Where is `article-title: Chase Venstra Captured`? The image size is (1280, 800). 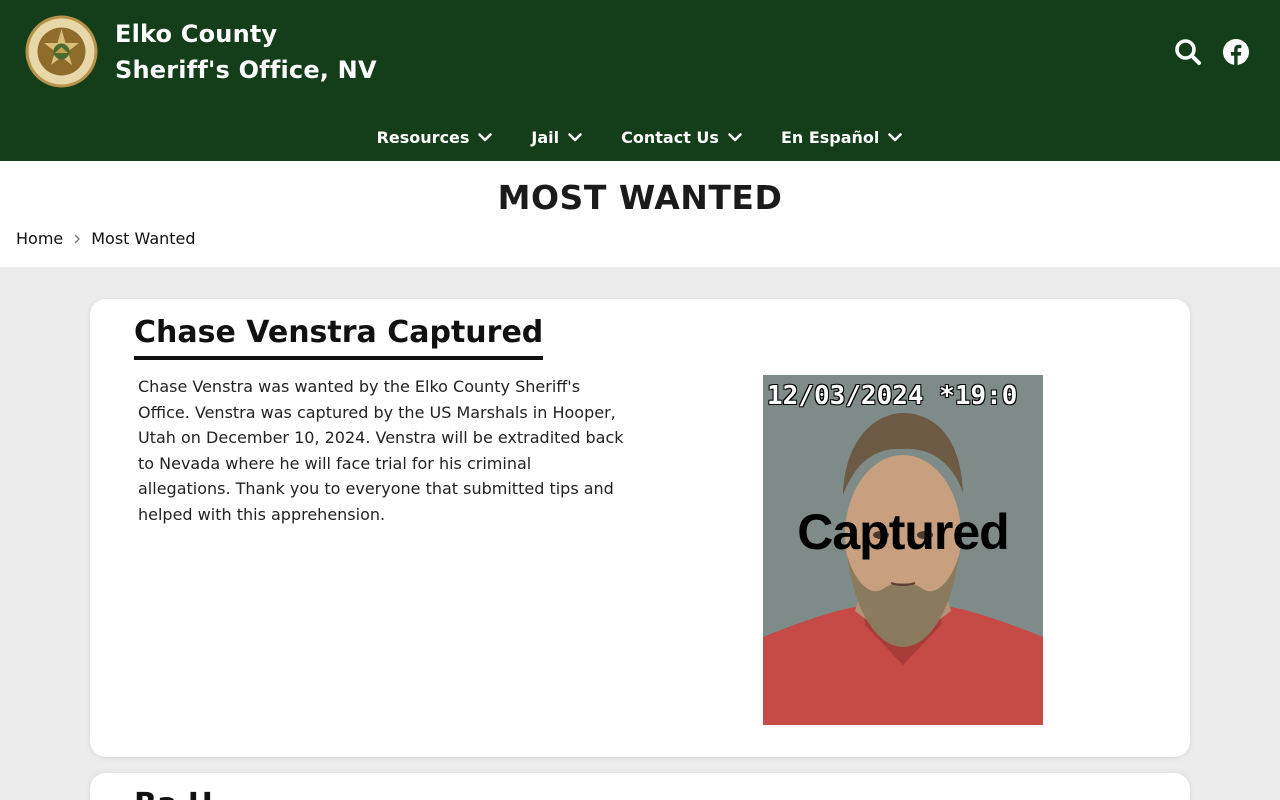 article-title: Chase Venstra Captured is located at coordinates (339, 337).